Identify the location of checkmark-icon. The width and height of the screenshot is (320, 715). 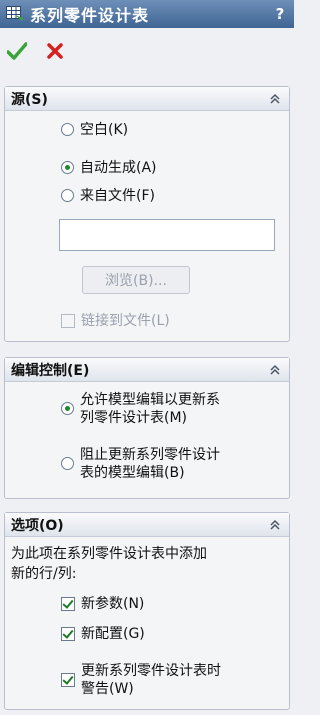
(17, 51).